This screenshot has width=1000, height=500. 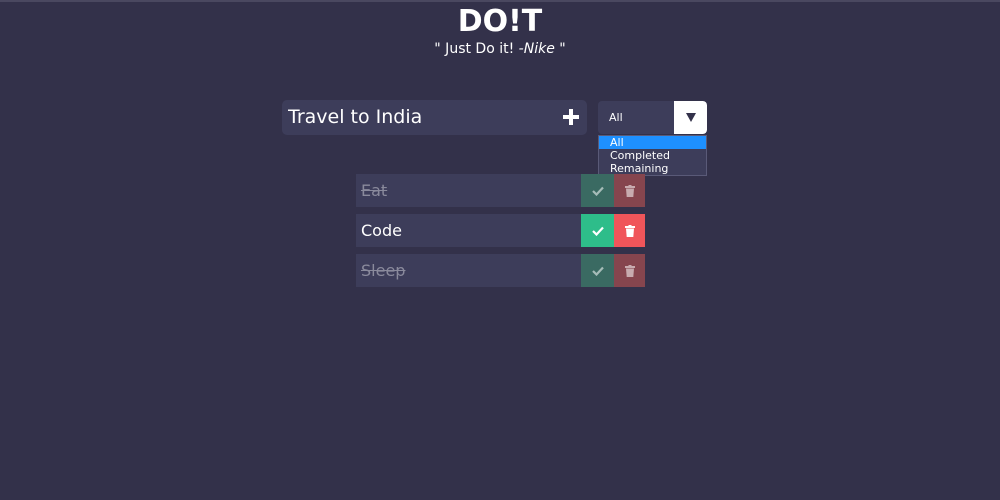 I want to click on todo-item: Eat, so click(x=500, y=190).